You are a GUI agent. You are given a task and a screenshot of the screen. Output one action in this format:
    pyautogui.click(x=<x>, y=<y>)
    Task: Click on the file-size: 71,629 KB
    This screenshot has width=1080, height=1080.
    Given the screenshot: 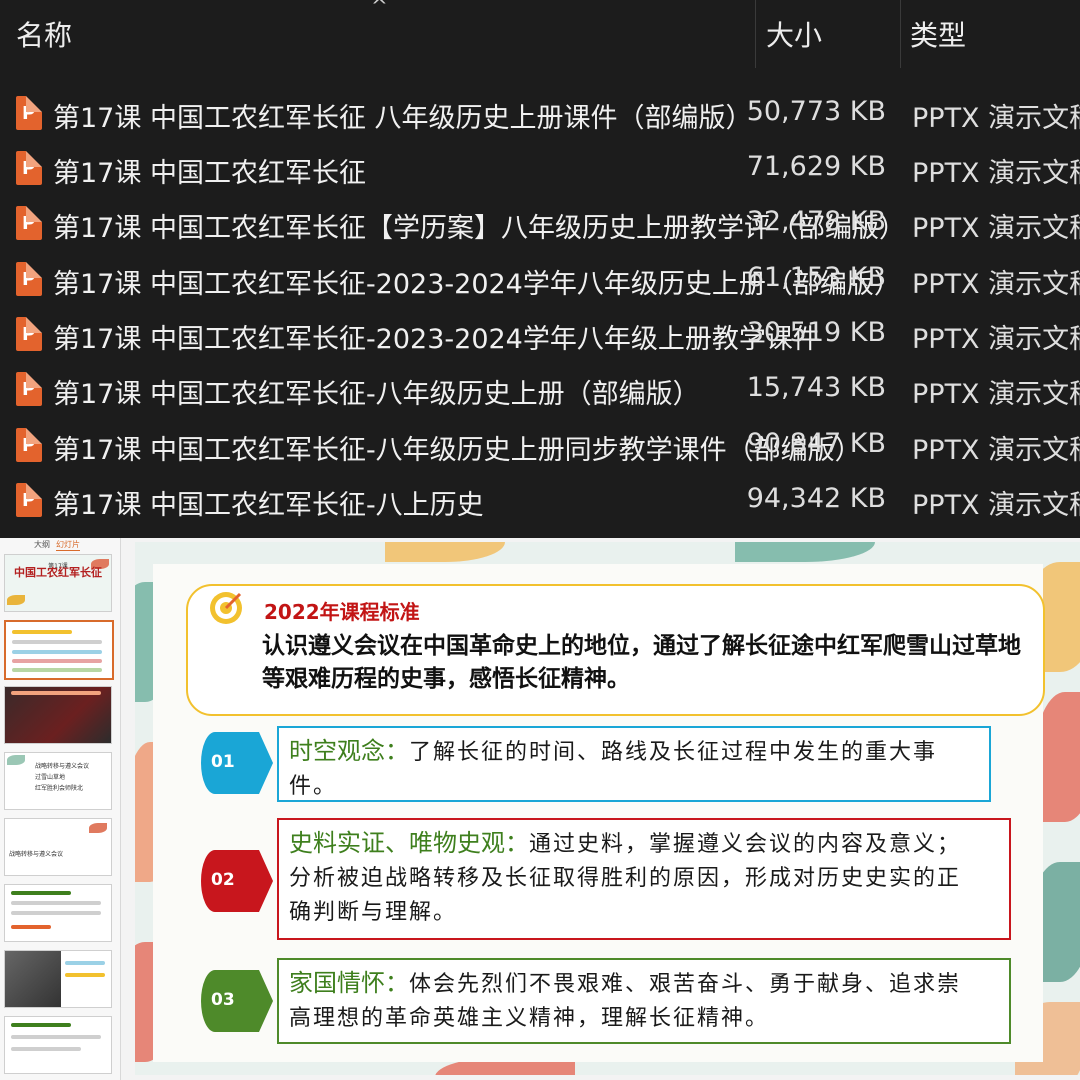 What is the action you would take?
    pyautogui.click(x=816, y=166)
    